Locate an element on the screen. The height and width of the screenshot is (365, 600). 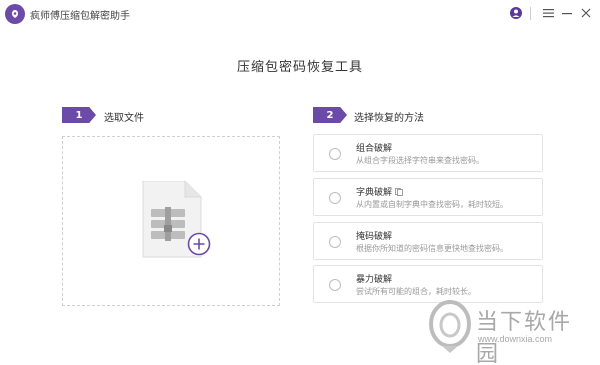
step-2-badge: 2 is located at coordinates (330, 115).